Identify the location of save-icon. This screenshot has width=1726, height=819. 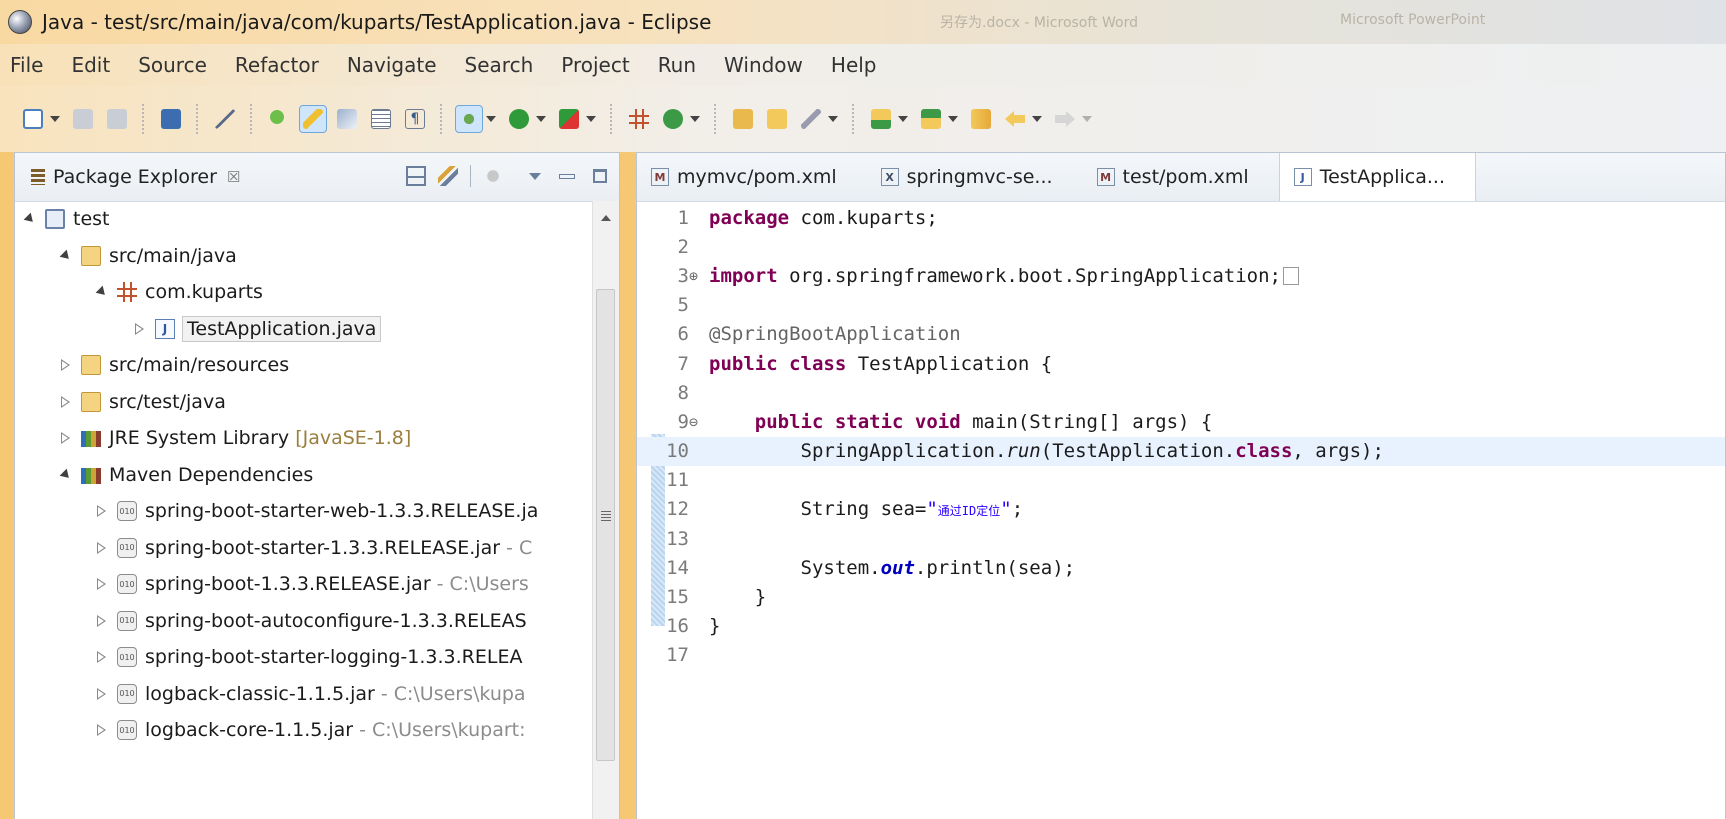
(83, 119).